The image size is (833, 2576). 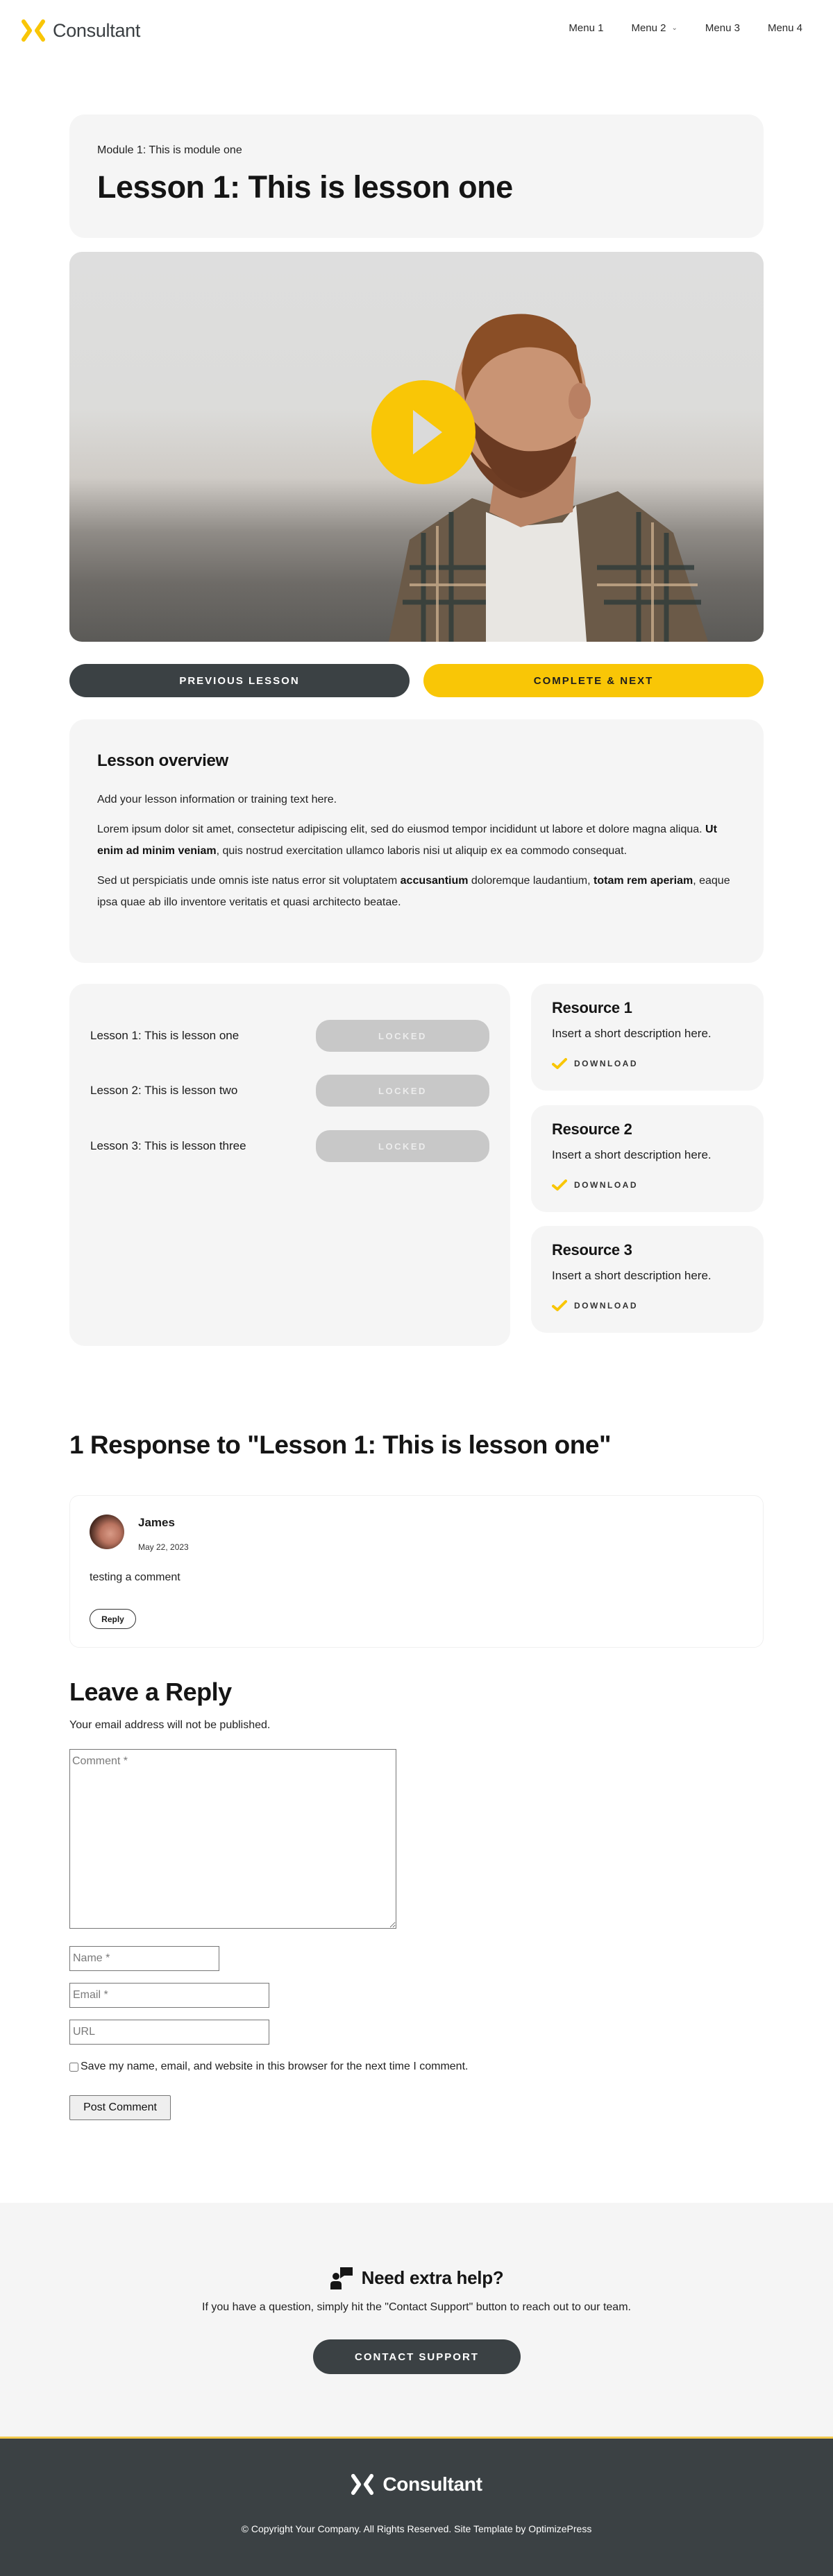 I want to click on module-label: Module 1: This is module one, so click(x=169, y=150).